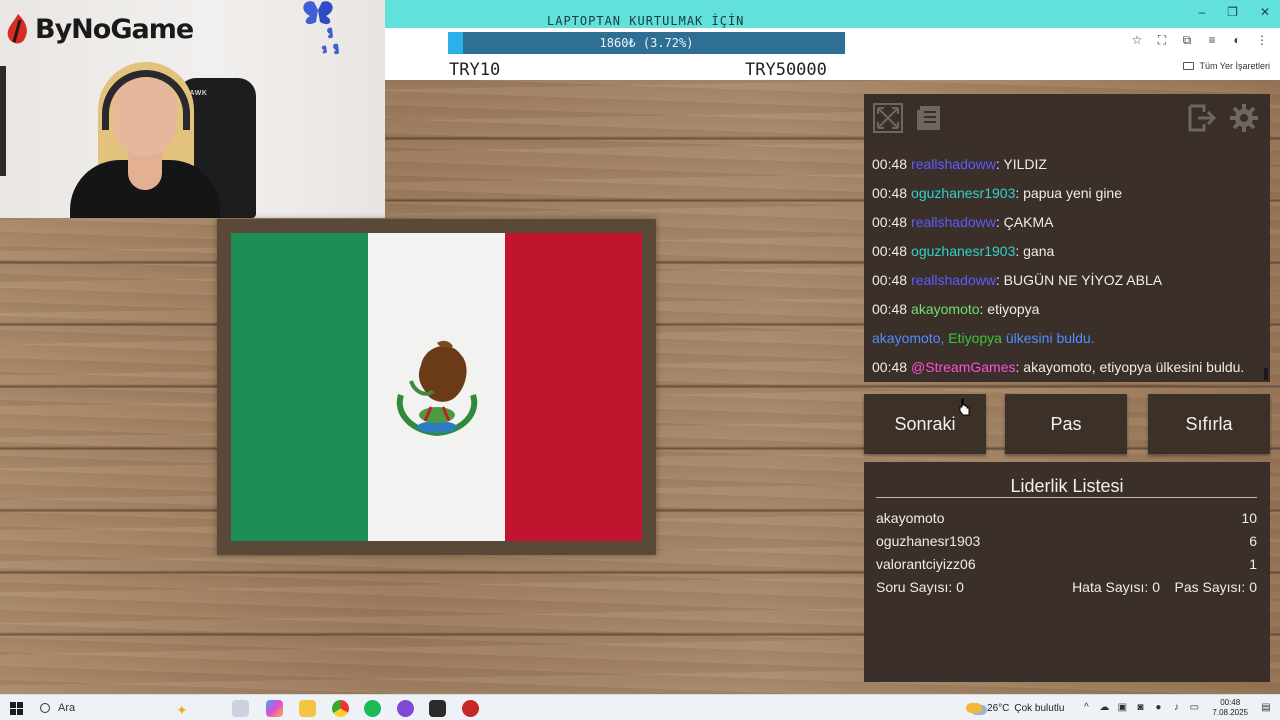 The image size is (1280, 720). Describe the element at coordinates (470, 708) in the screenshot. I see `app-icon` at that location.